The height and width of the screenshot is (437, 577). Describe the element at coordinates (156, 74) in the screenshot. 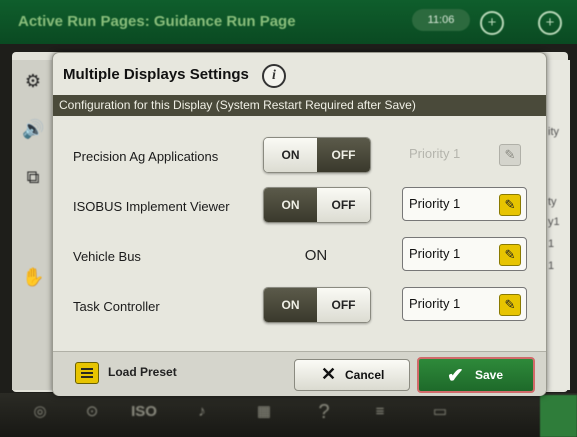

I see `dialog-title: Multiple Displays Settings` at that location.